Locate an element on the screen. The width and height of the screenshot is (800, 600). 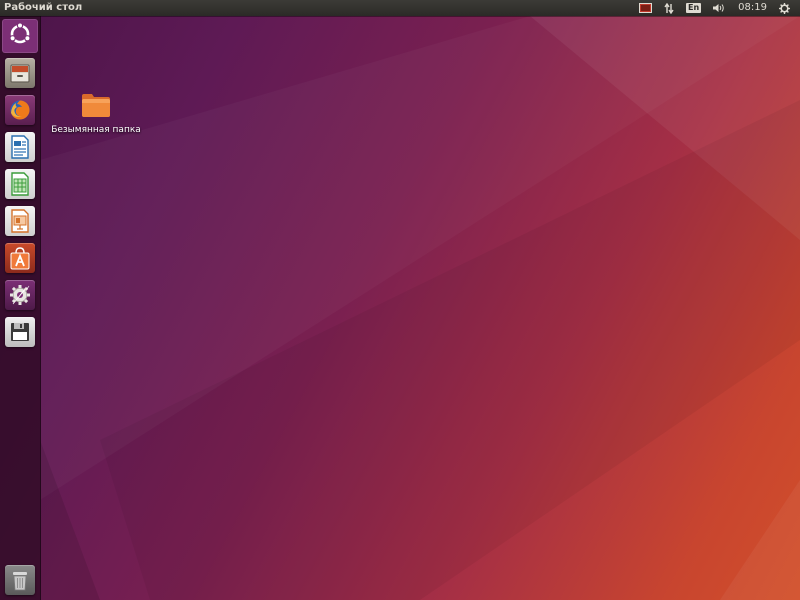
launcher-dash-home is located at coordinates (20, 36).